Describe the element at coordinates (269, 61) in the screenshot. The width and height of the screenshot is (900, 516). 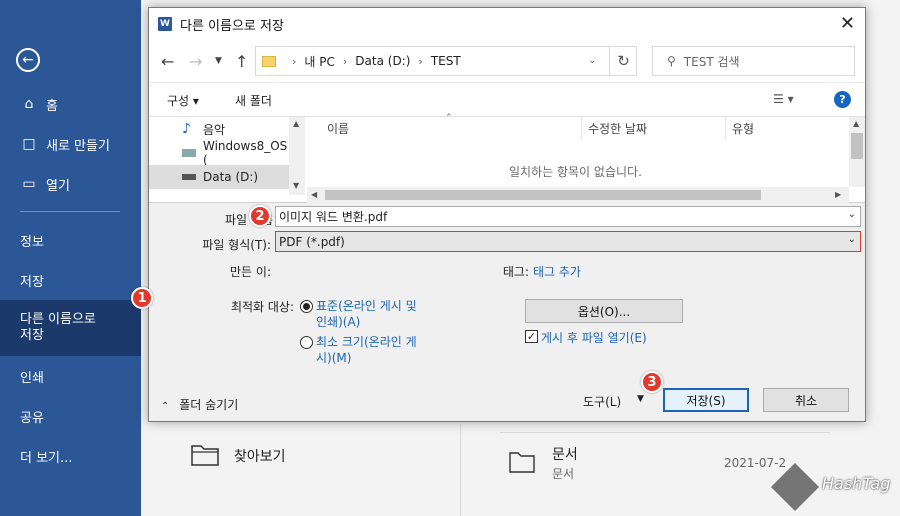
I see `folder-icon` at that location.